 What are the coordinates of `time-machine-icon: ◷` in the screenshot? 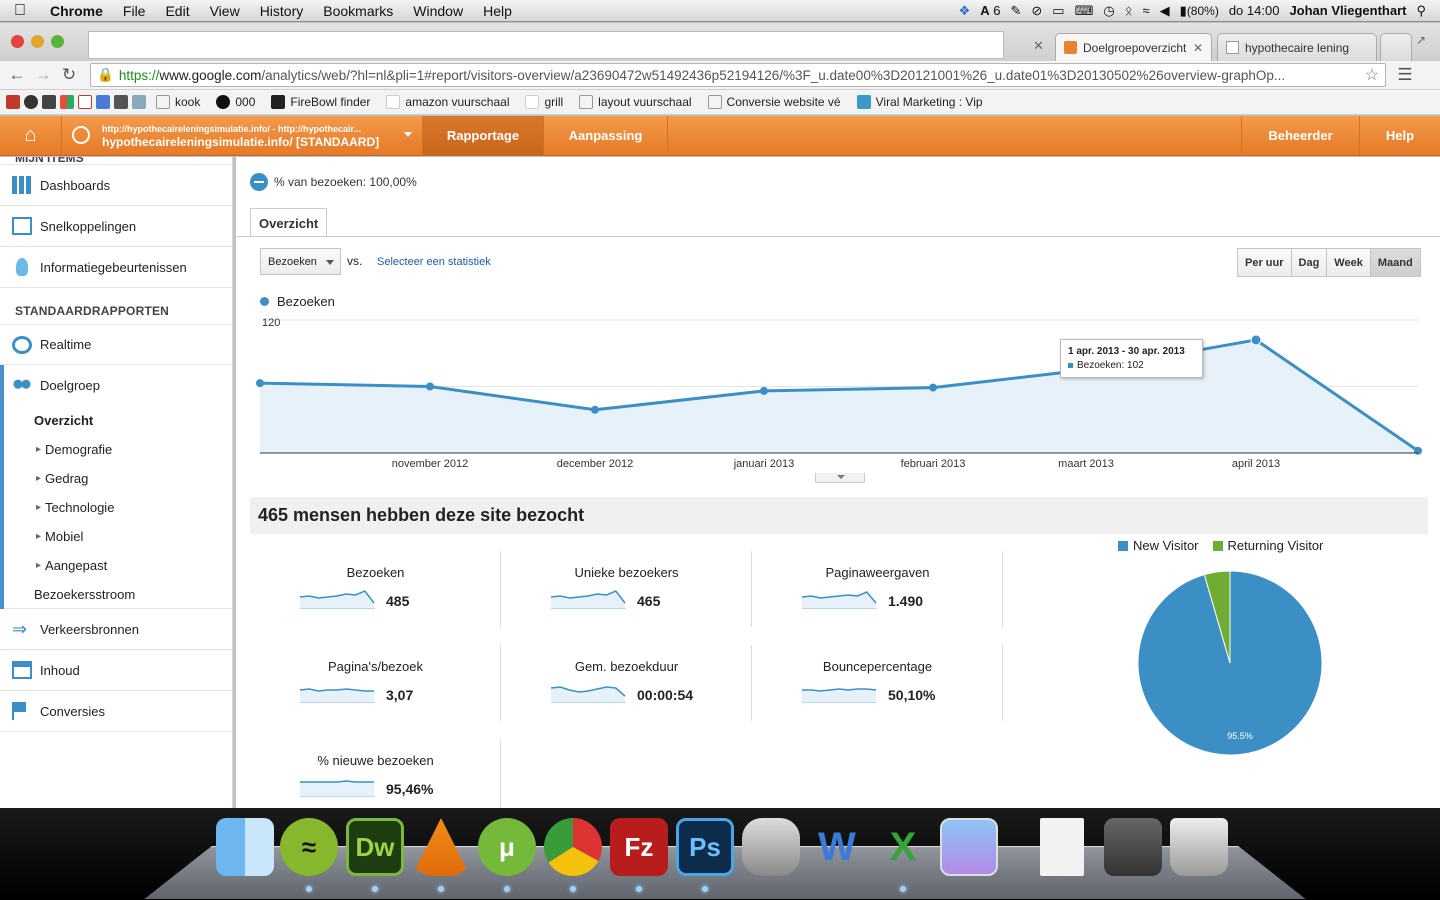 It's located at (1108, 11).